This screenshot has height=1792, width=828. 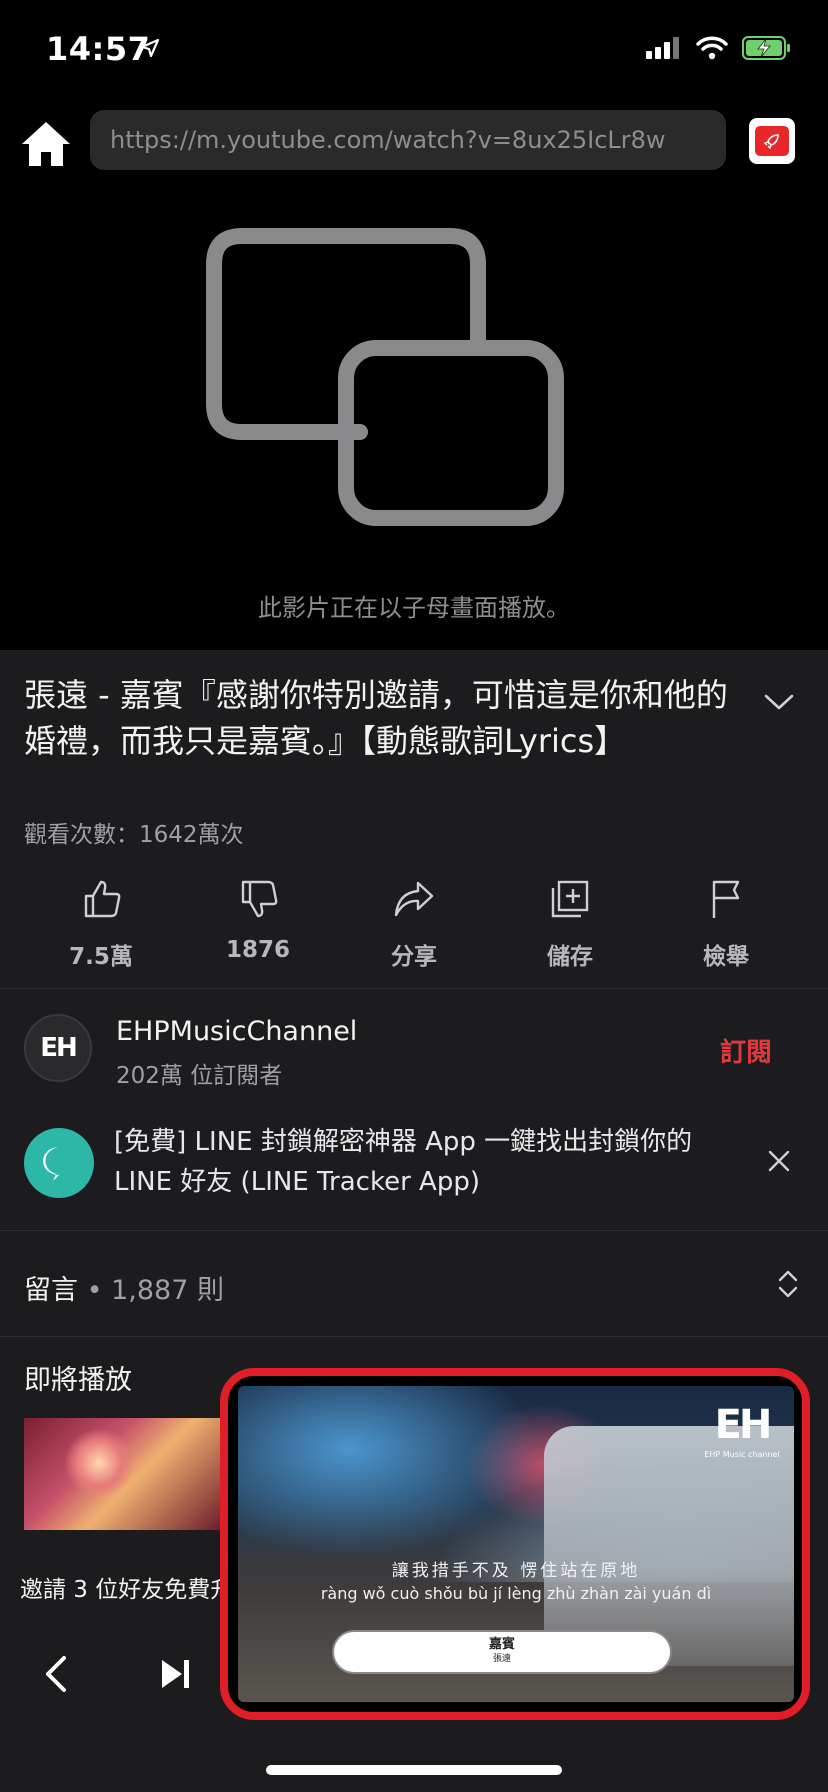 What do you see at coordinates (176, 1674) in the screenshot?
I see `skip-next-icon` at bounding box center [176, 1674].